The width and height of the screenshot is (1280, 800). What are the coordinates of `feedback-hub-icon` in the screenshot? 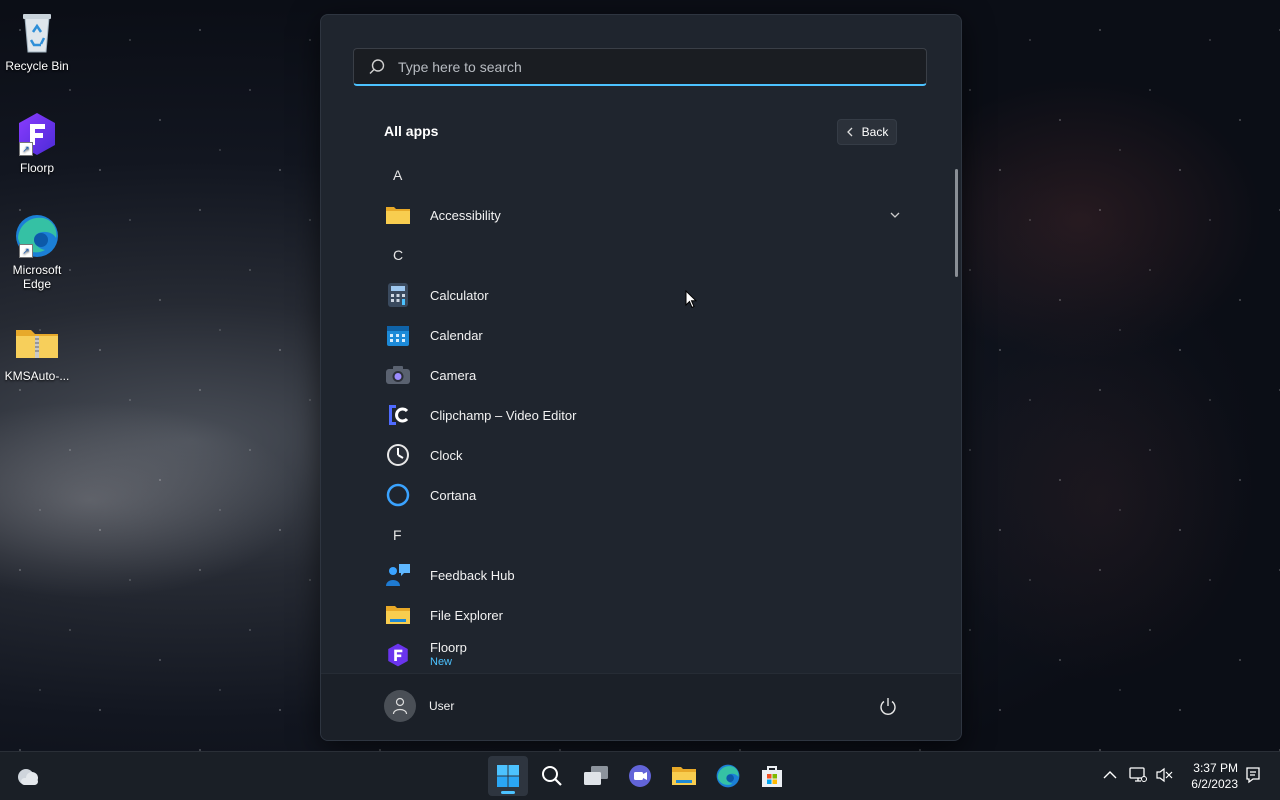 It's located at (398, 575).